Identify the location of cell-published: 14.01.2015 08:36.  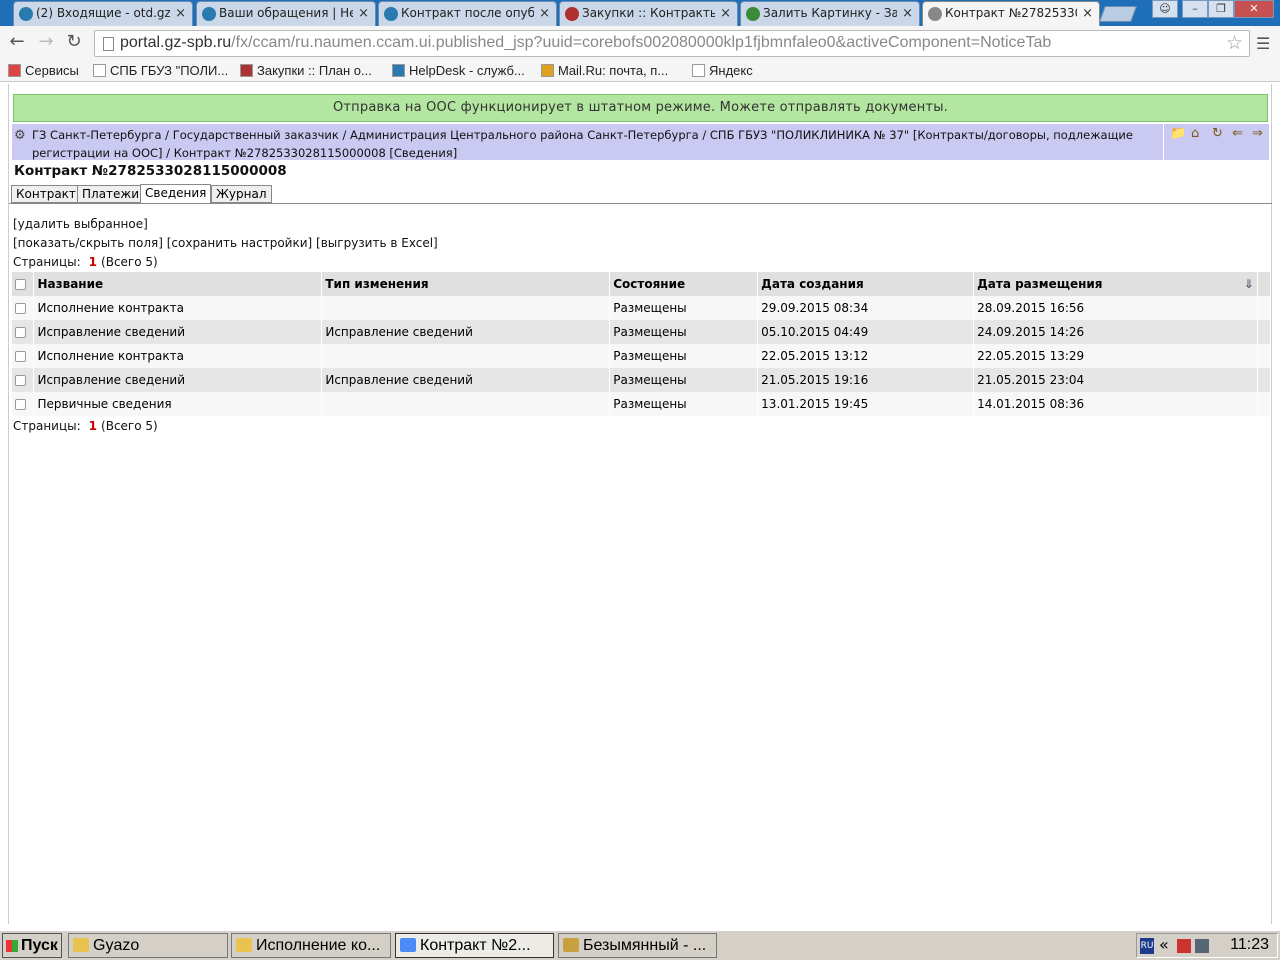
(1115, 404).